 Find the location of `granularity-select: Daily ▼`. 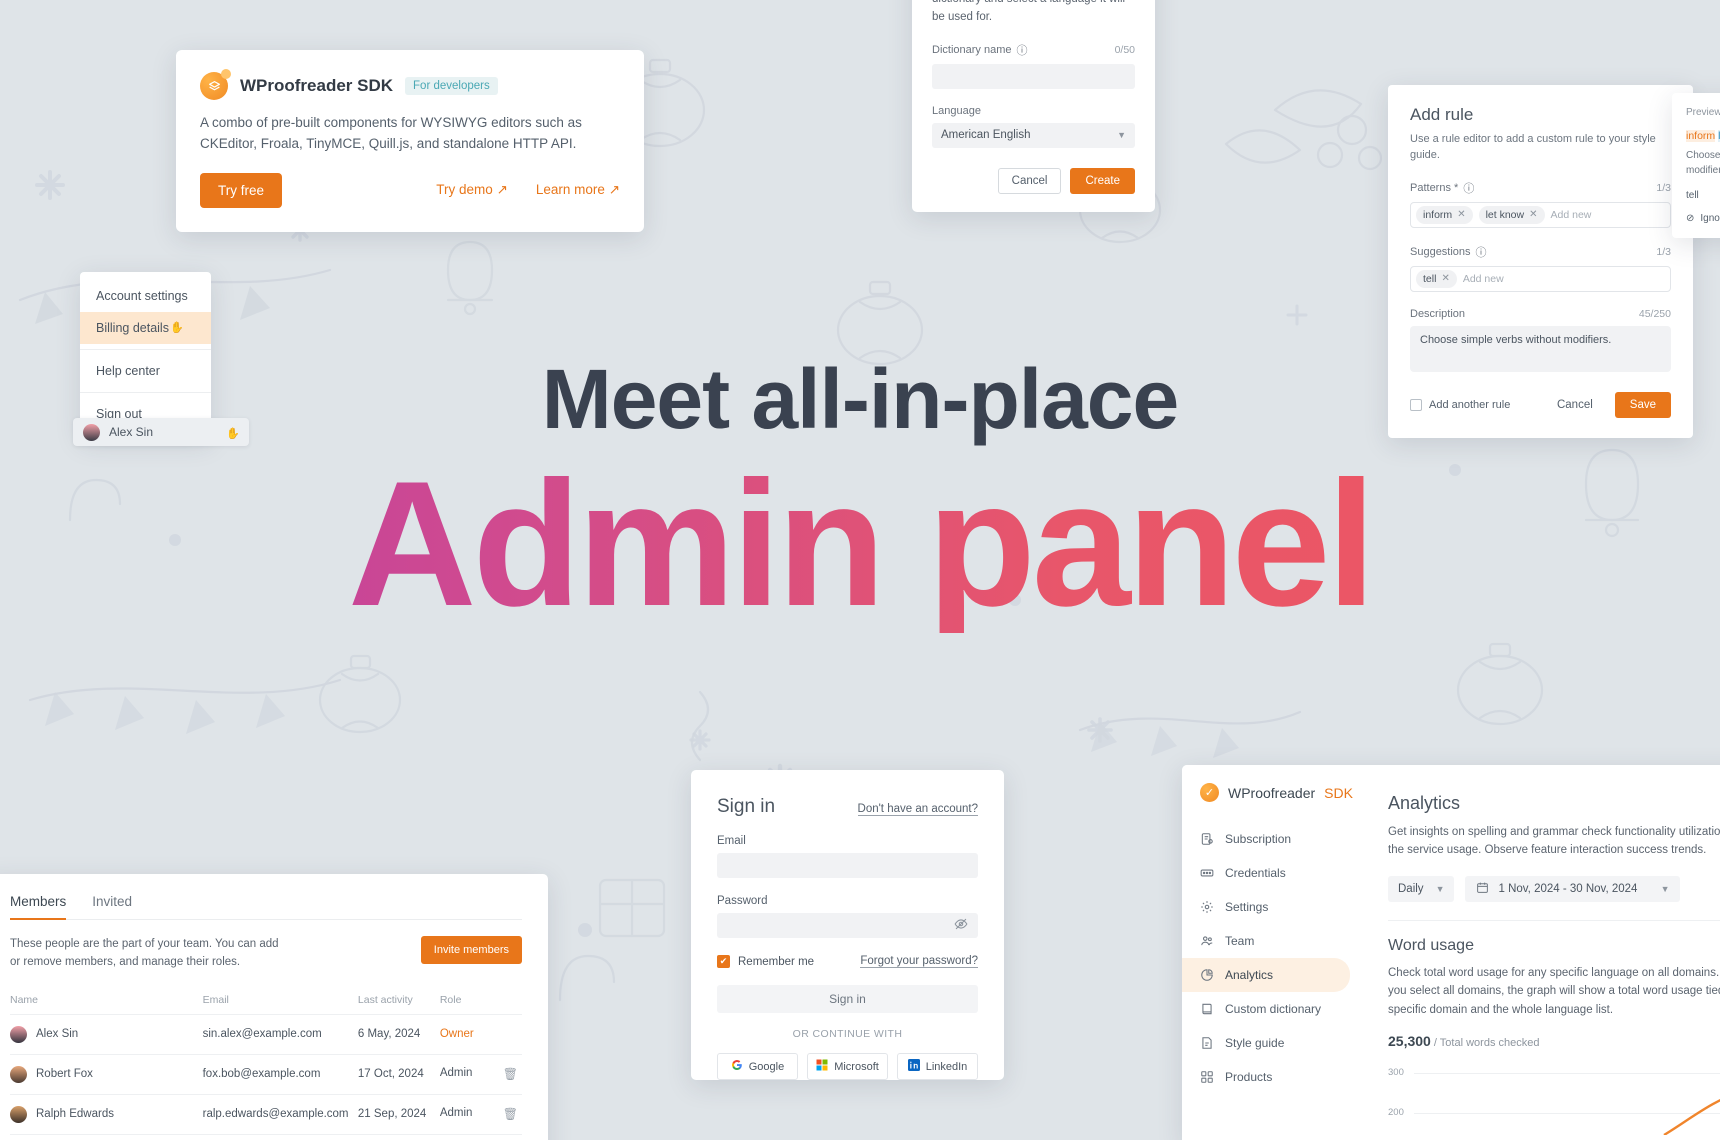

granularity-select: Daily ▼ is located at coordinates (1421, 888).